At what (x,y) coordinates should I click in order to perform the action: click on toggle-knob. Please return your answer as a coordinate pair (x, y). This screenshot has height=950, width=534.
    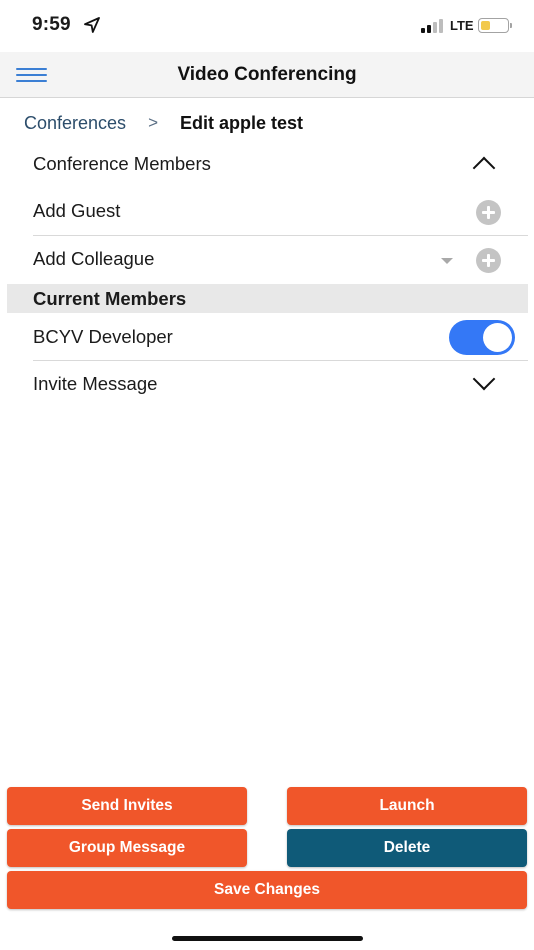
    Looking at the image, I should click on (497, 337).